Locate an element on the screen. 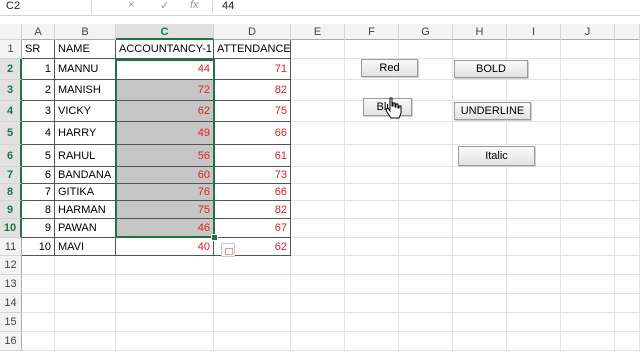 The height and width of the screenshot is (360, 640). table-cell-att: 73 is located at coordinates (252, 175).